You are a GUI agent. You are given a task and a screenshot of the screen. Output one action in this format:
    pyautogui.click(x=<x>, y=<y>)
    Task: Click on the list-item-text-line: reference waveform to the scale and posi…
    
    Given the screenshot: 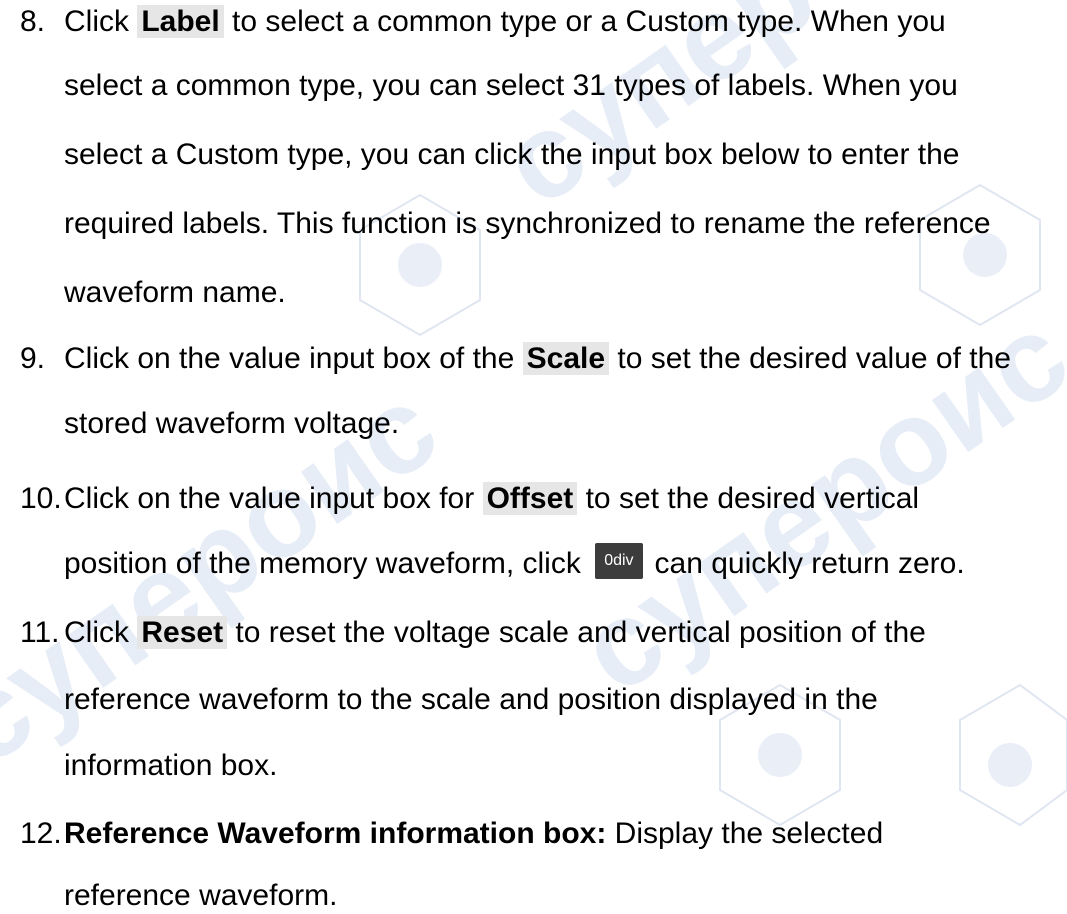 What is the action you would take?
    pyautogui.click(x=471, y=700)
    